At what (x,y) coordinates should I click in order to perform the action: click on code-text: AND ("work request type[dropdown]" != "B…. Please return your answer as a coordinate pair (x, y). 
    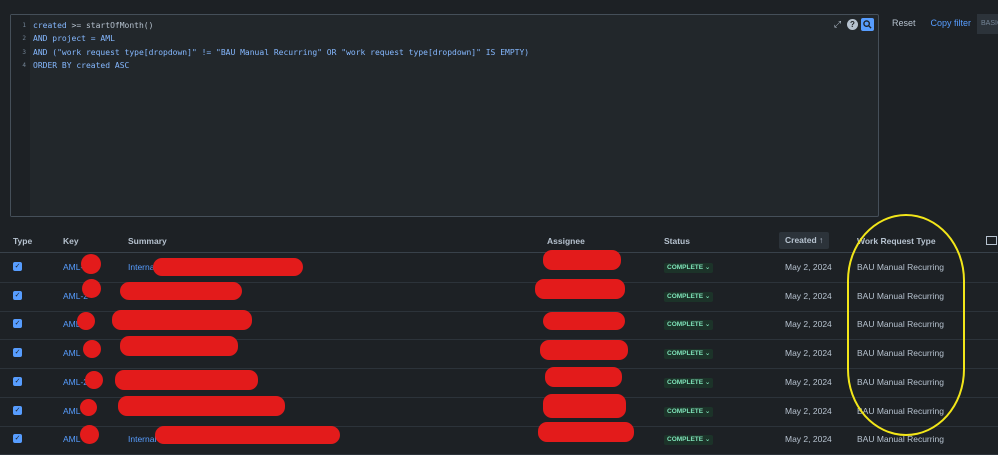
    Looking at the image, I should click on (281, 52).